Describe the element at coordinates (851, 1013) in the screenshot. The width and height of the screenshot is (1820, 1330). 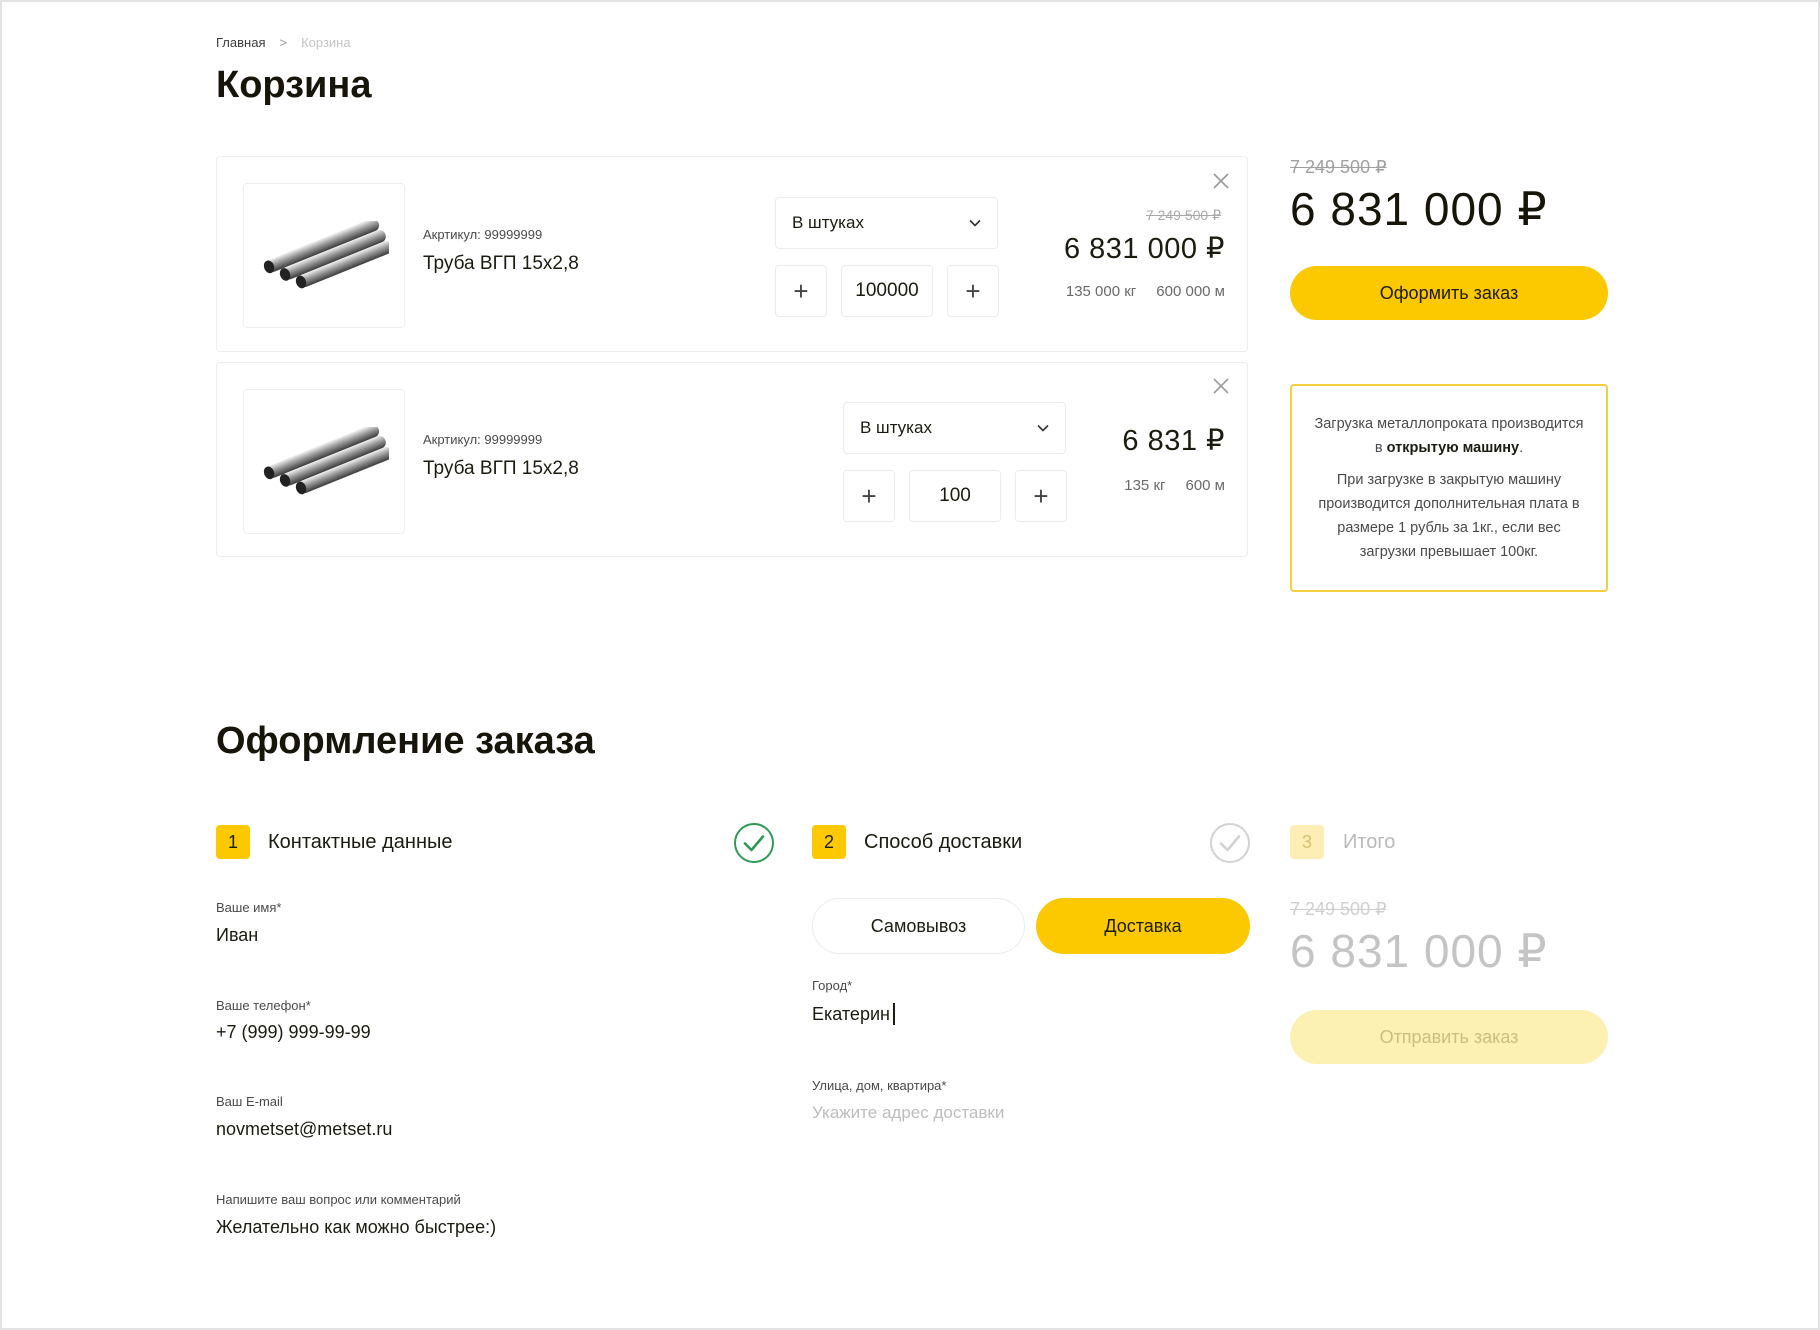
I see `city-field-value: Екатерин` at that location.